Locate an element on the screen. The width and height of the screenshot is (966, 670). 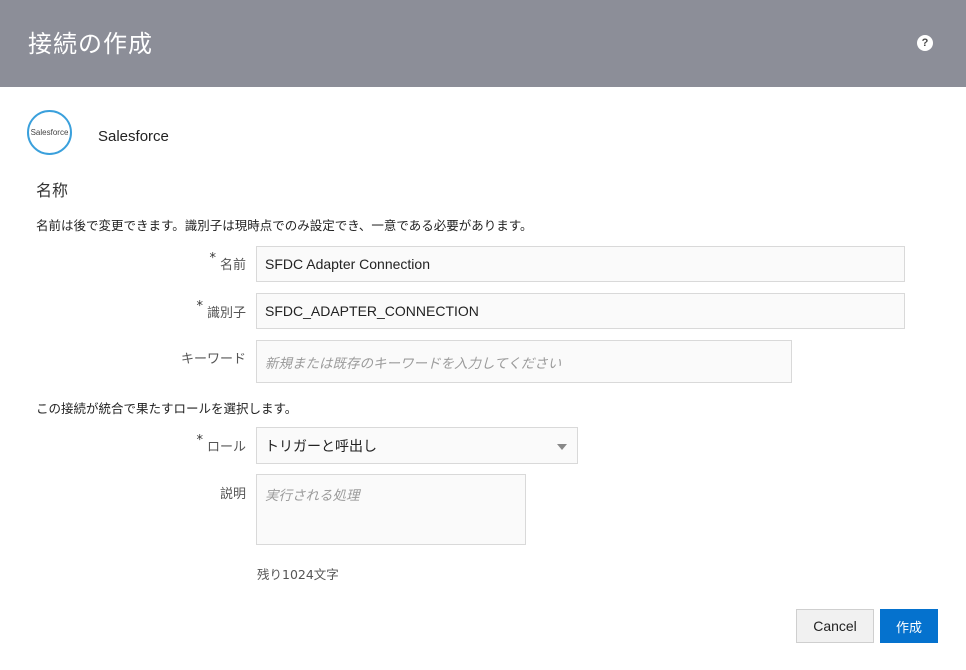
keywords-input: 新規または既存のキーワードを入力してください is located at coordinates (524, 361).